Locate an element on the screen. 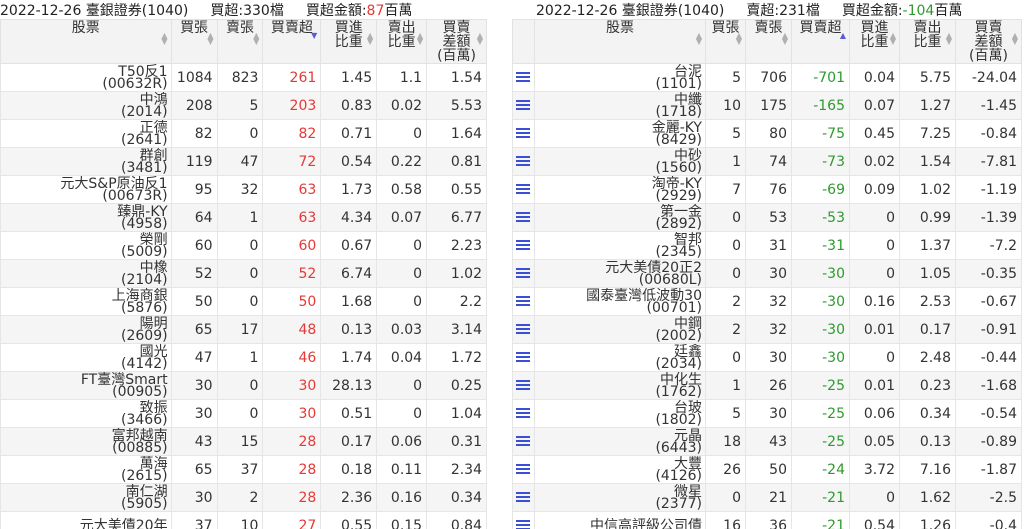 This screenshot has height=529, width=1024. table-row: 中鴻 (2014) 208 5 203 0.83 0.02 5.53 is located at coordinates (243, 105).